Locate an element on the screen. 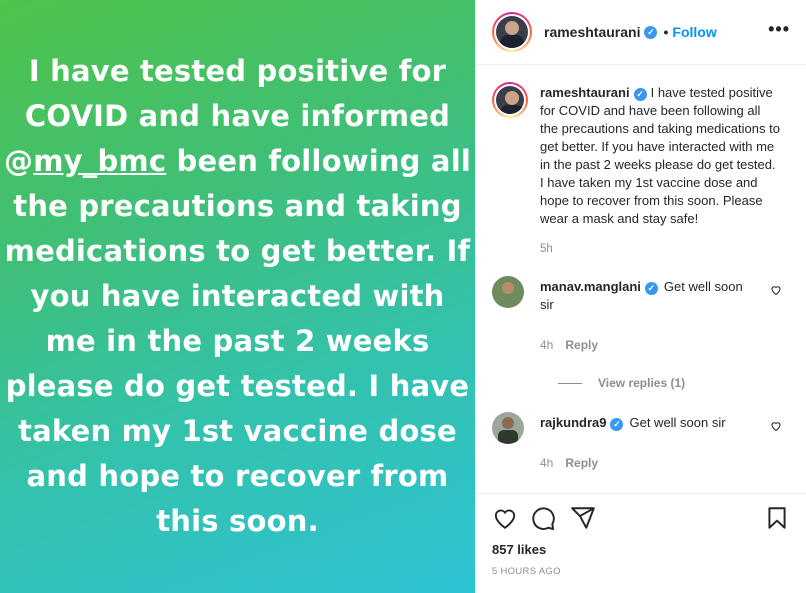  mention-link: my_bmc is located at coordinates (99, 161).